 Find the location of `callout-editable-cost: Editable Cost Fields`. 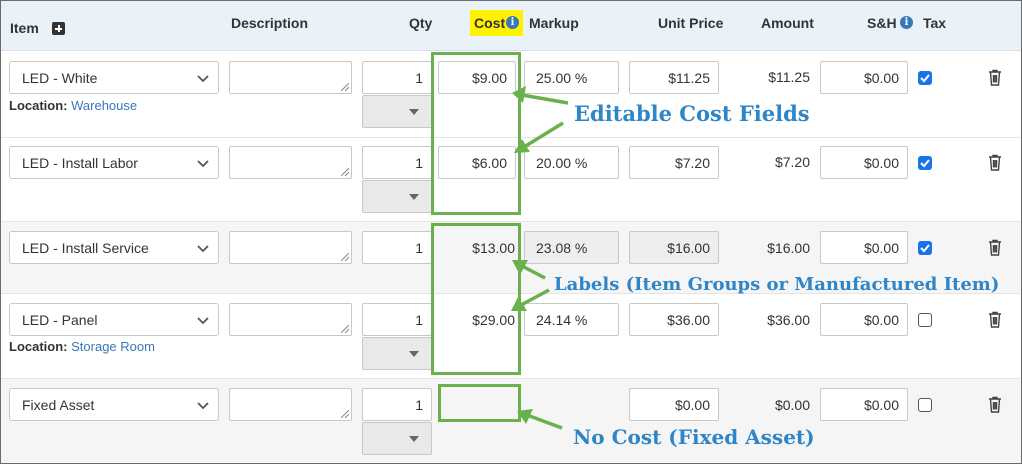

callout-editable-cost: Editable Cost Fields is located at coordinates (692, 113).